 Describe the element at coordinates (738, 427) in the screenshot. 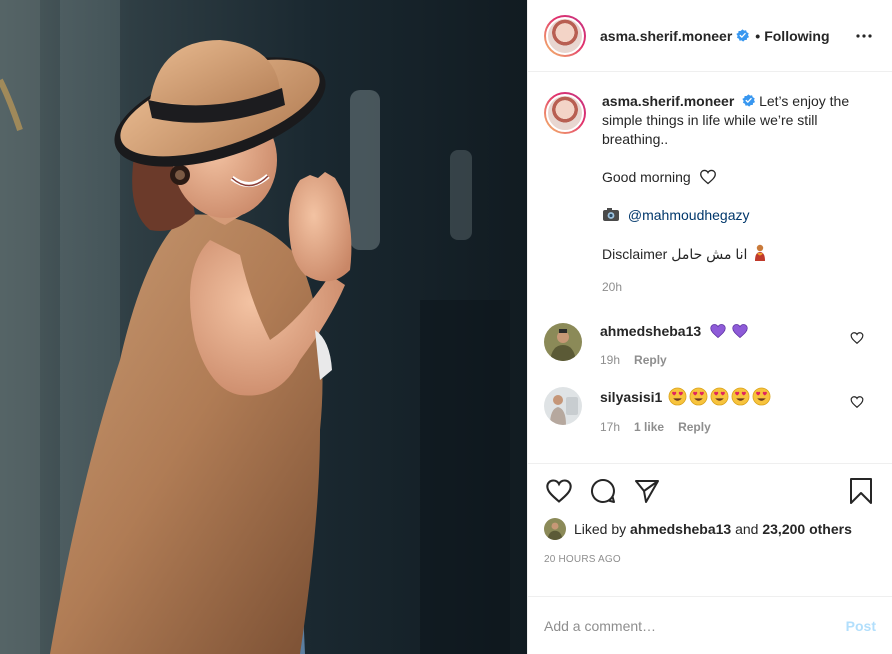

I see `comment-meta: 17h 1 like Reply` at that location.